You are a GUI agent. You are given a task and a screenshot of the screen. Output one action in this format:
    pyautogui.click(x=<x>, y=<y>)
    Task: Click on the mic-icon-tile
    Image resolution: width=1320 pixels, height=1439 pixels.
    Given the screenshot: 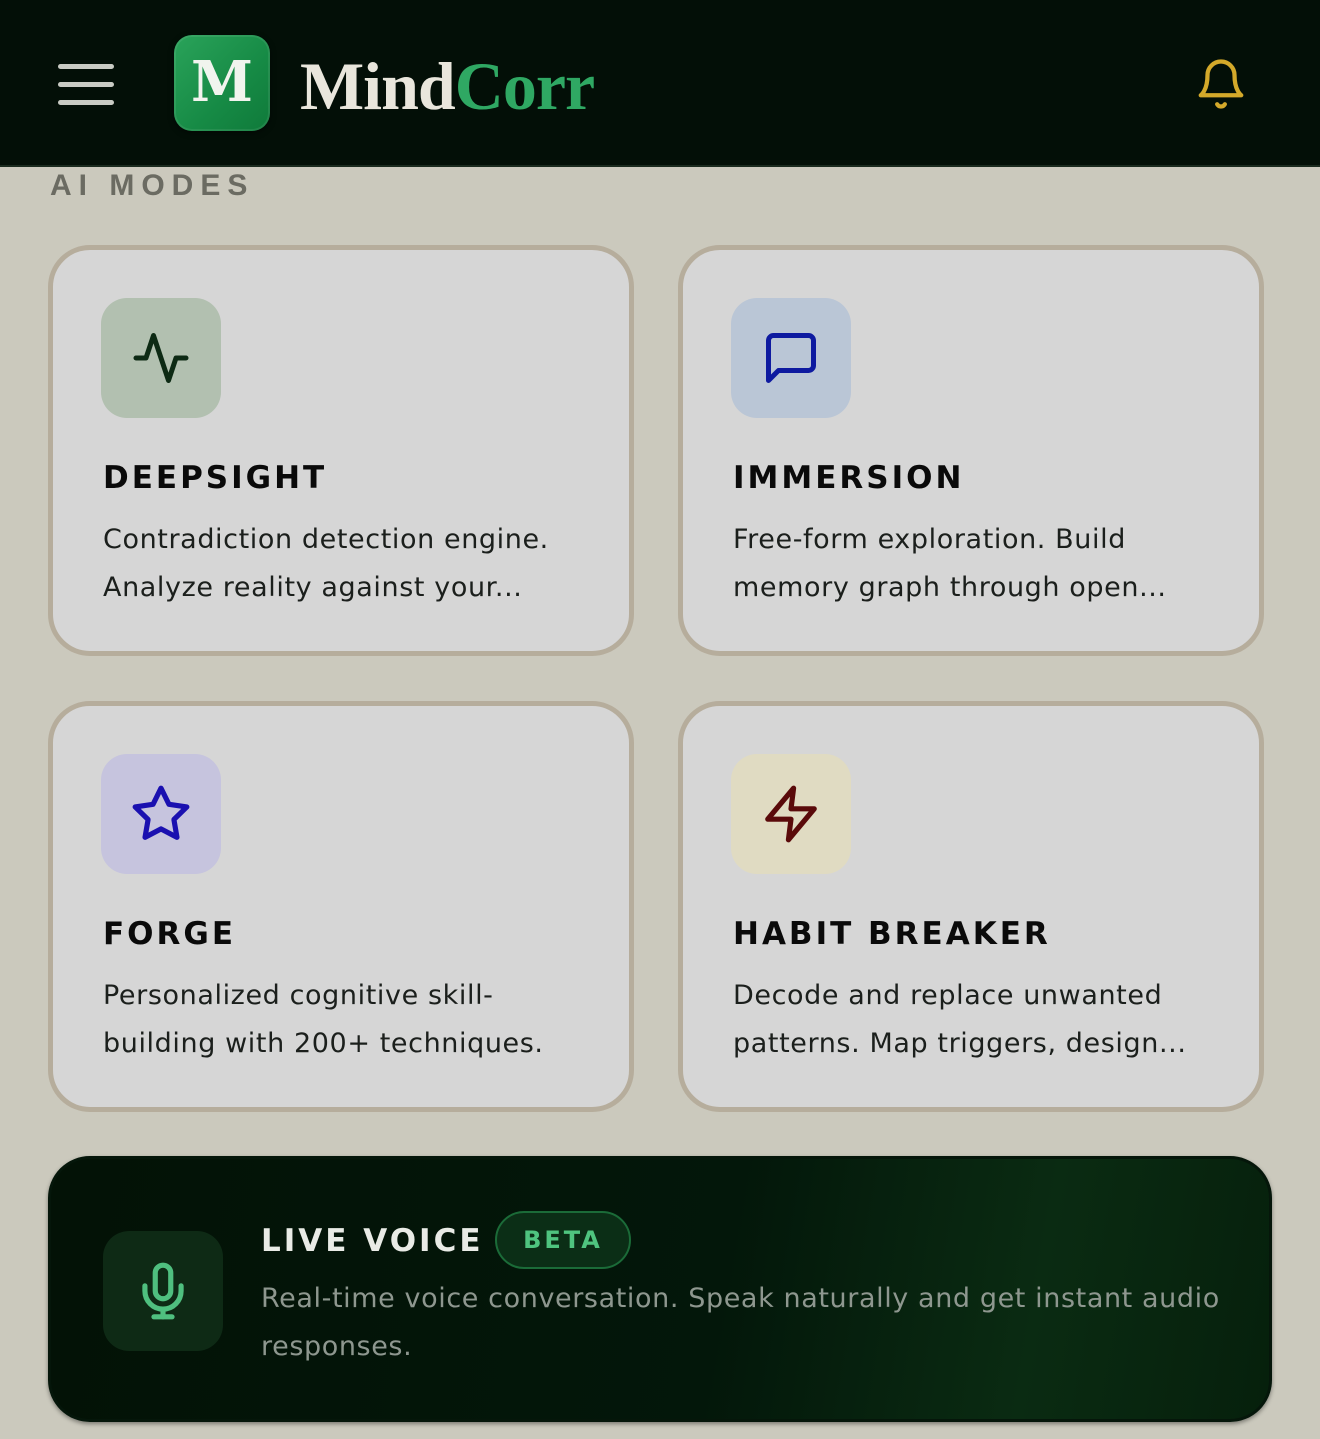 What is the action you would take?
    pyautogui.click(x=163, y=1291)
    